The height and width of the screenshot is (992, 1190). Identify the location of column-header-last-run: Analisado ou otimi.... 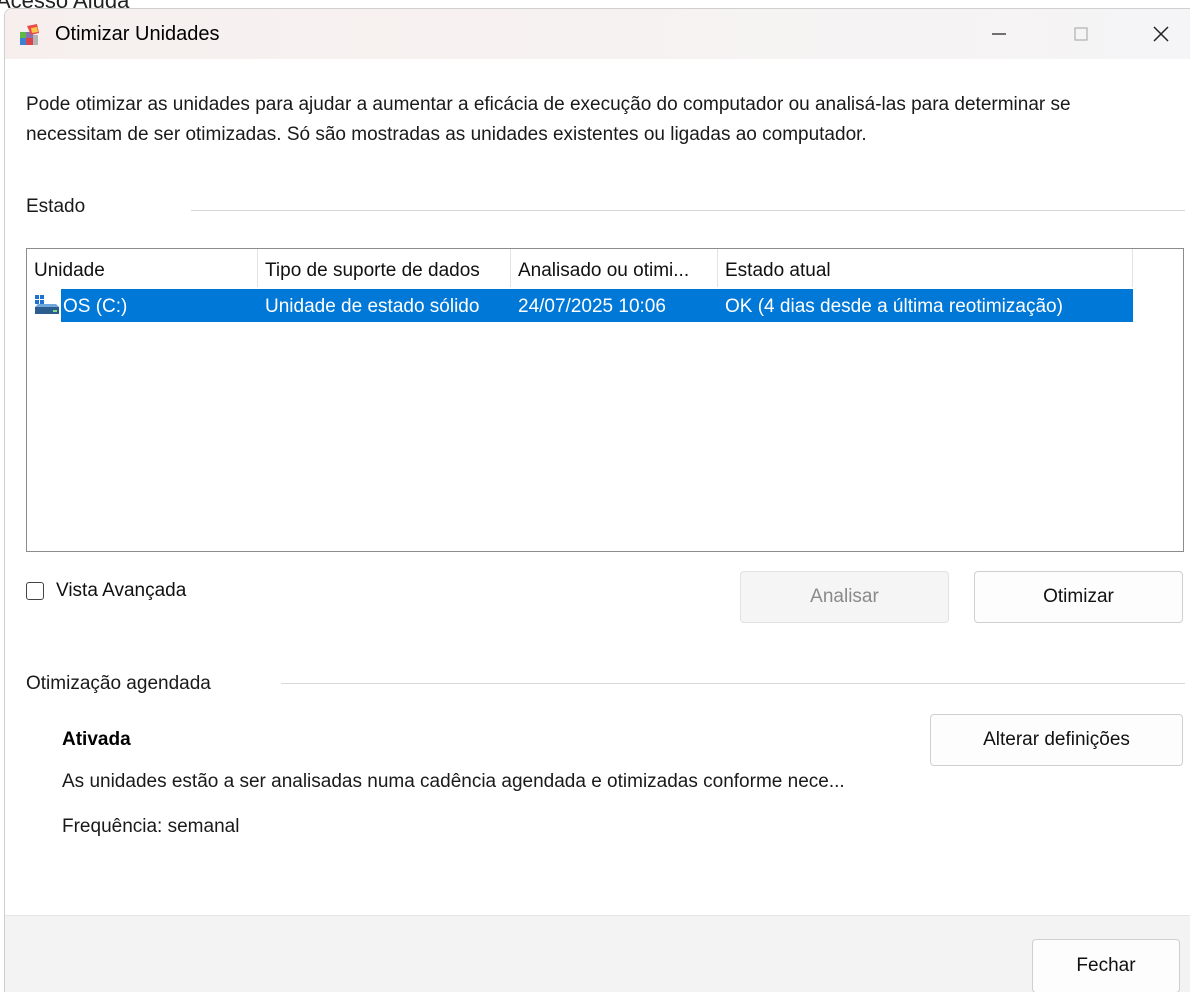
(614, 268).